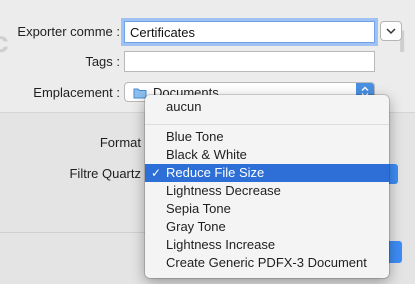  What do you see at coordinates (120, 142) in the screenshot?
I see `format-label: Format` at bounding box center [120, 142].